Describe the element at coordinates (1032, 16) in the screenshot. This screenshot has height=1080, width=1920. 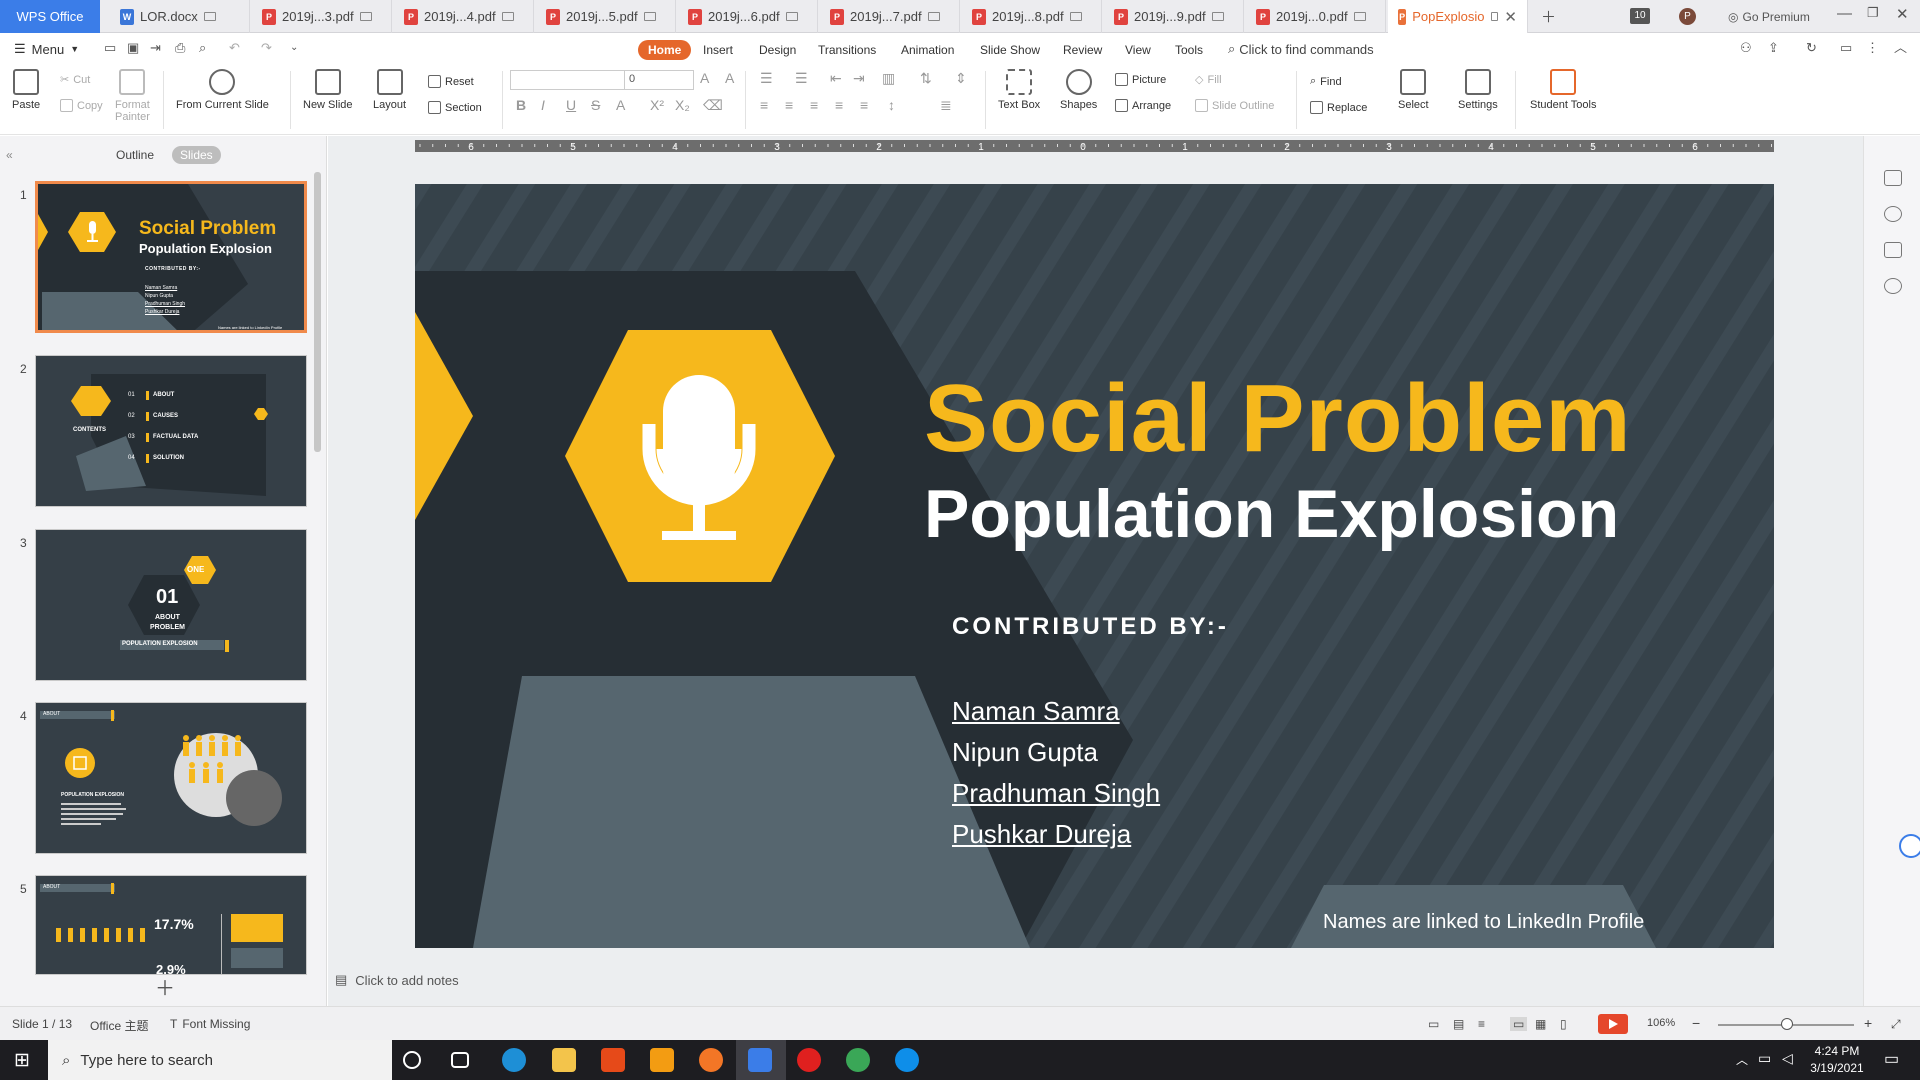
I see `tab-pdf-8: P 2019j...8.pdf` at that location.